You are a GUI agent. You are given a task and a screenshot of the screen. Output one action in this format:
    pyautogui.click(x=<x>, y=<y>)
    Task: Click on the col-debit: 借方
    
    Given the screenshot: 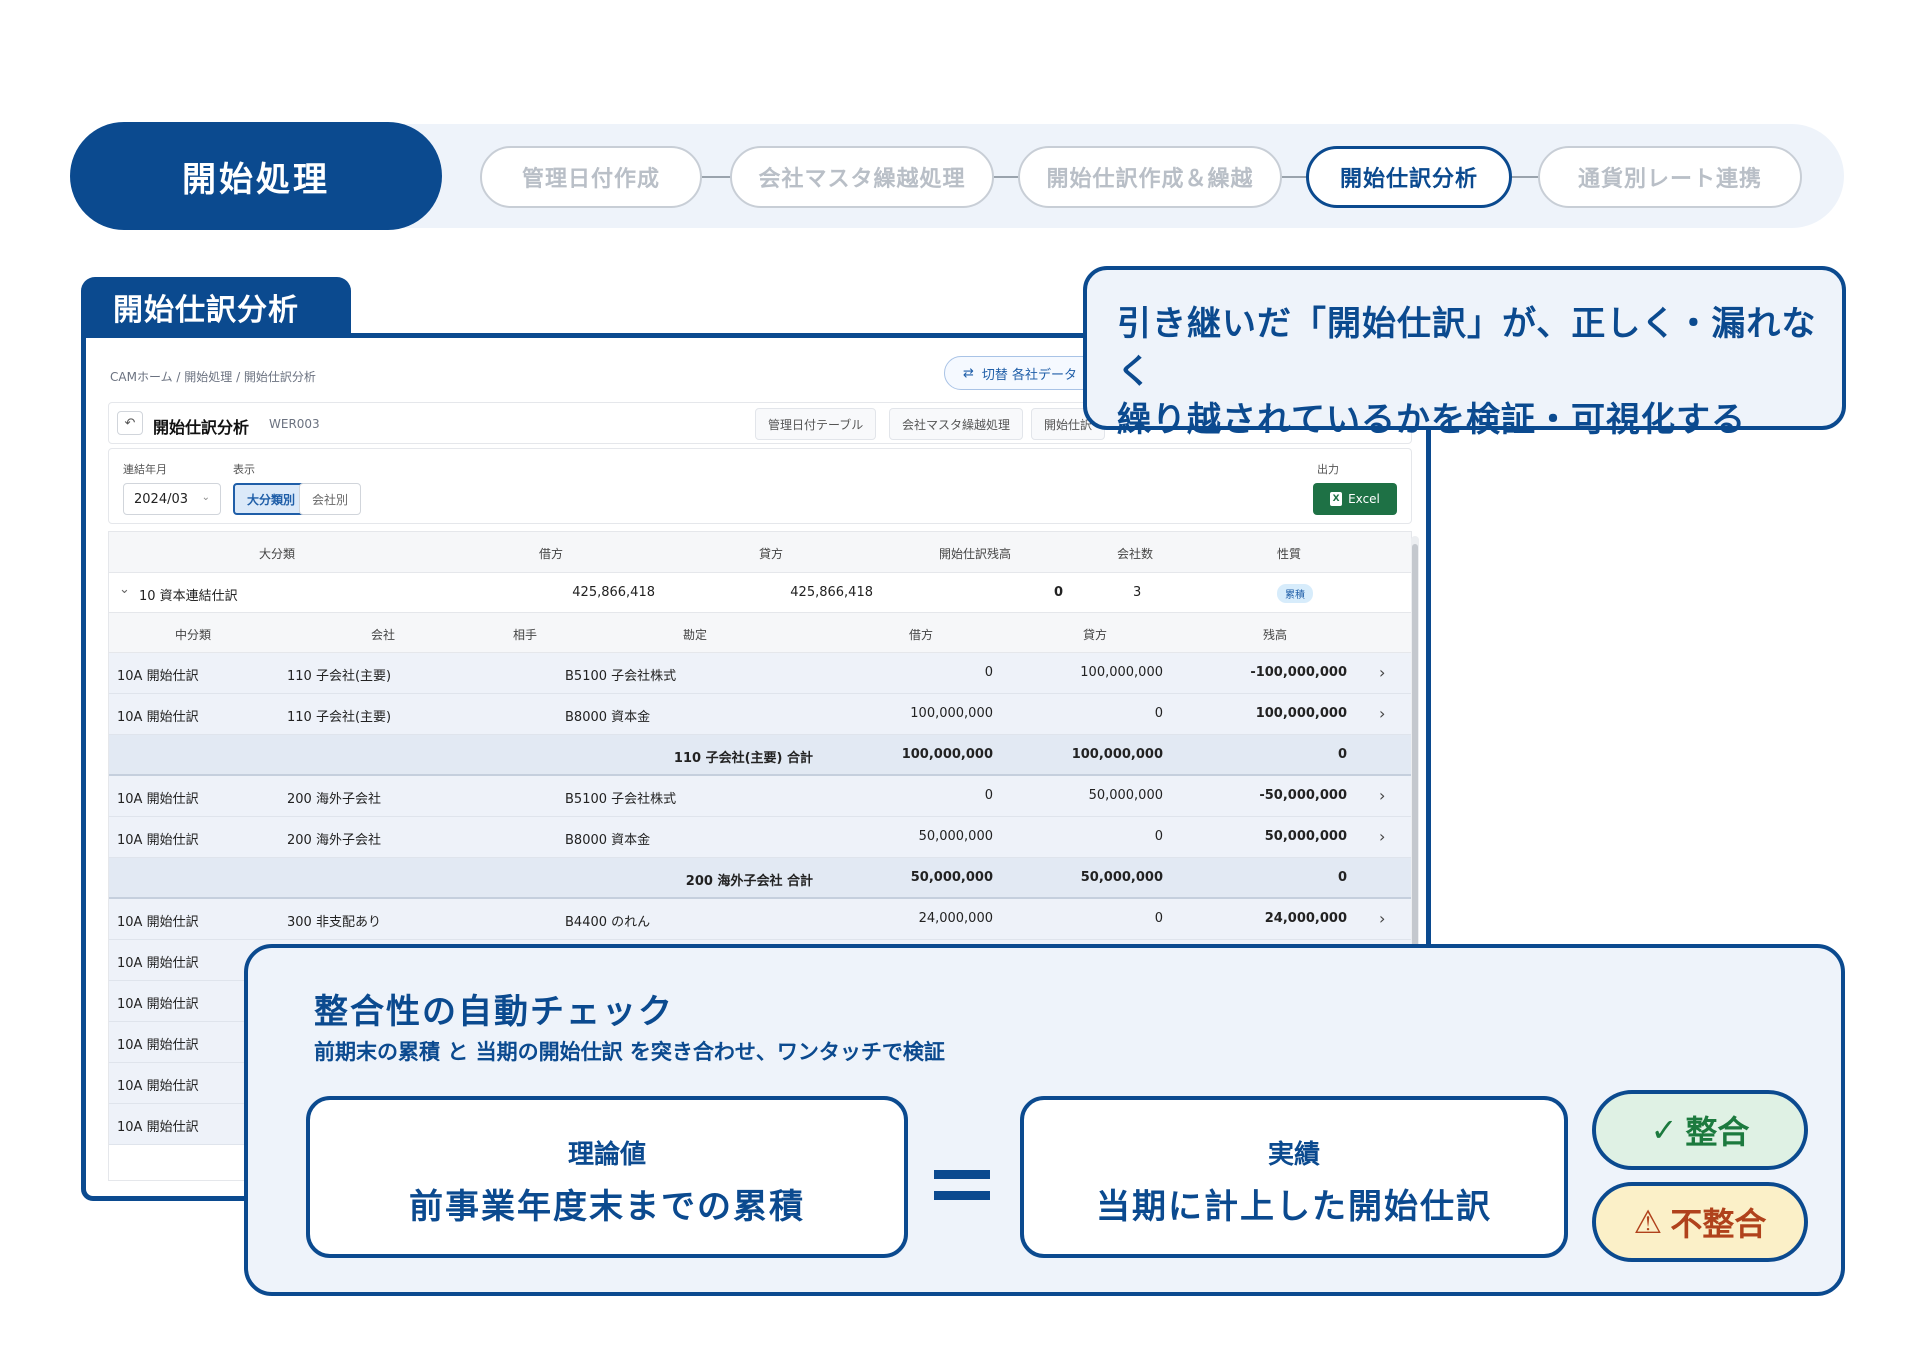 What is the action you would take?
    pyautogui.click(x=551, y=554)
    